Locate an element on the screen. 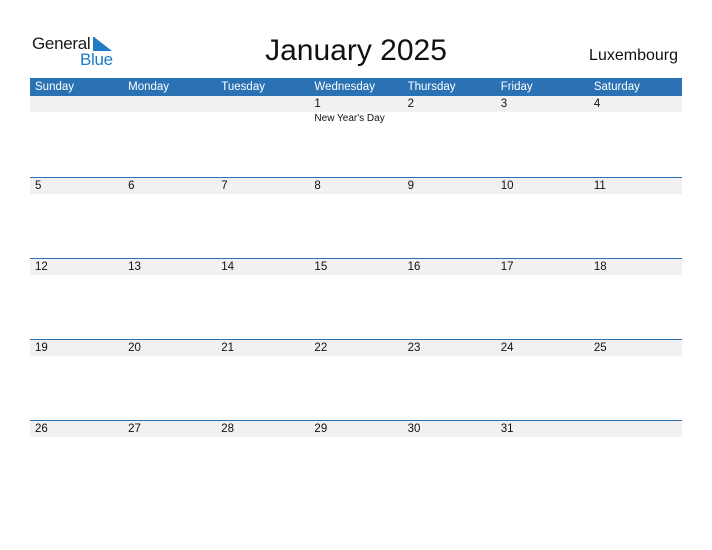  weekday-wednesday: Wednesday is located at coordinates (344, 87).